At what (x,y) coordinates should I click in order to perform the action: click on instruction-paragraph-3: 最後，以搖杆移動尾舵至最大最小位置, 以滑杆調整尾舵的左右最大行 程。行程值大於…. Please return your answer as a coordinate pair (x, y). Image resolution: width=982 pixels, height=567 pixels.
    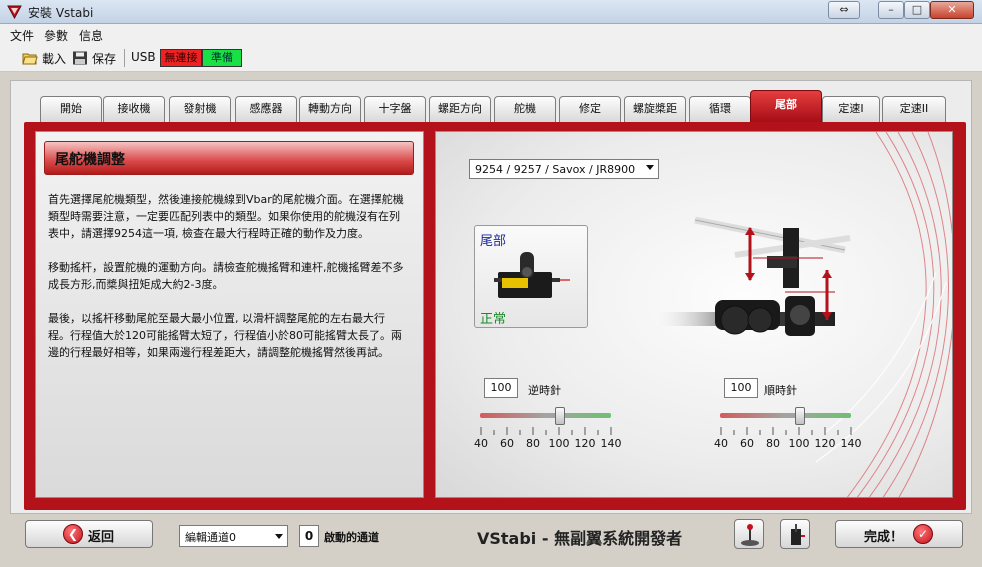
    Looking at the image, I should click on (228, 335).